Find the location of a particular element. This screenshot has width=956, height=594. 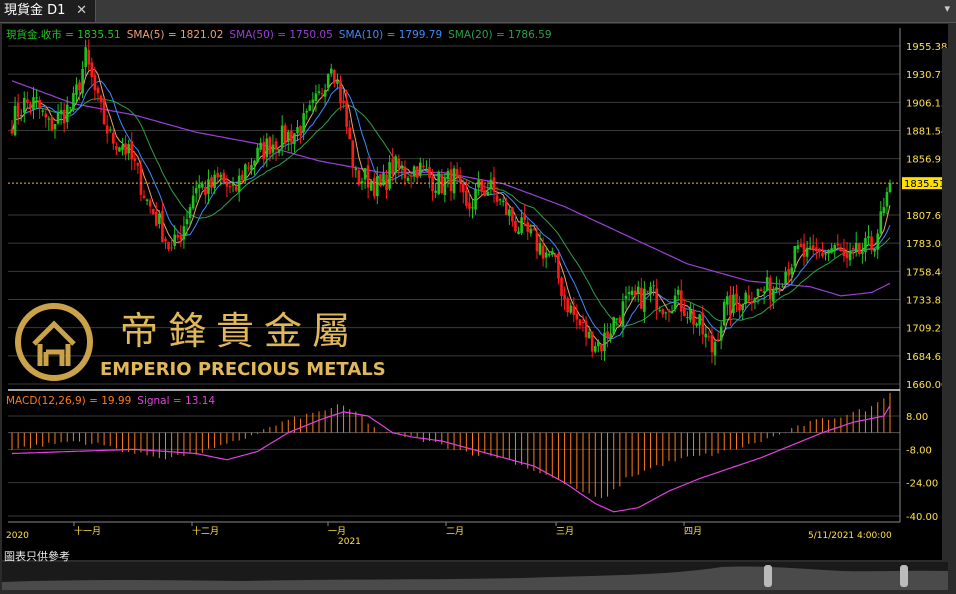

time-axis-label: 四月 is located at coordinates (693, 531).